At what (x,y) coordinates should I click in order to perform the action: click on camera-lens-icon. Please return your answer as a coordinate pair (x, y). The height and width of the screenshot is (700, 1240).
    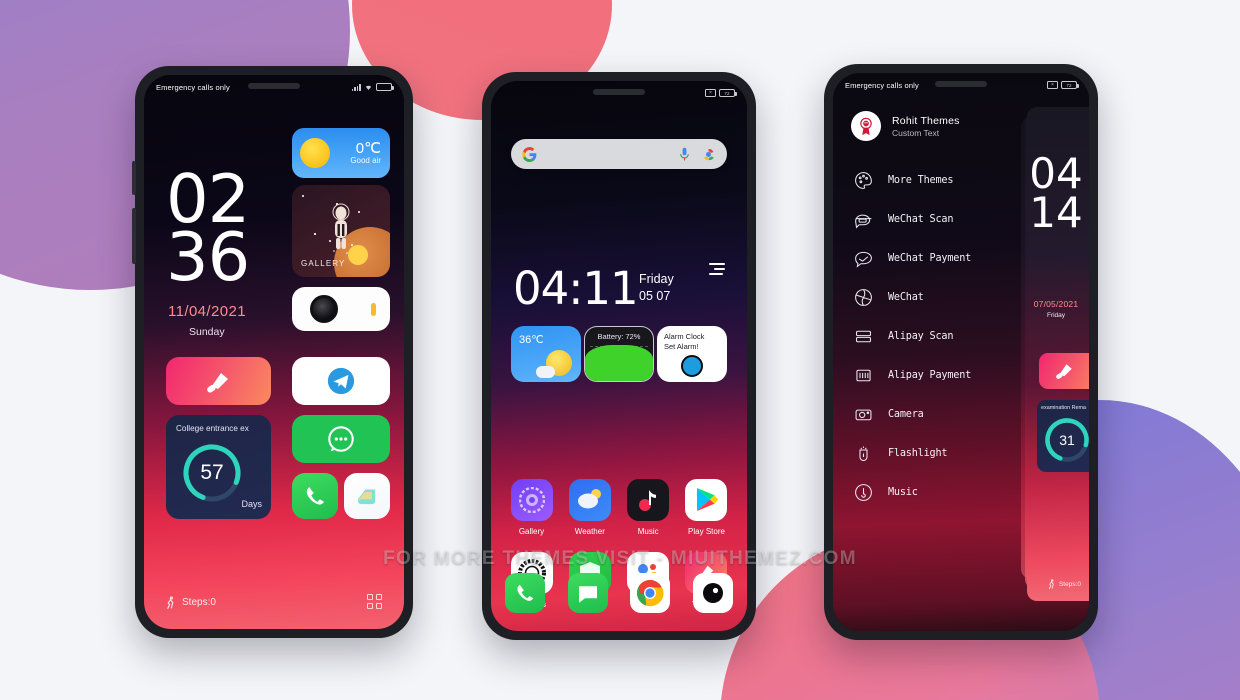
    Looking at the image, I should click on (324, 309).